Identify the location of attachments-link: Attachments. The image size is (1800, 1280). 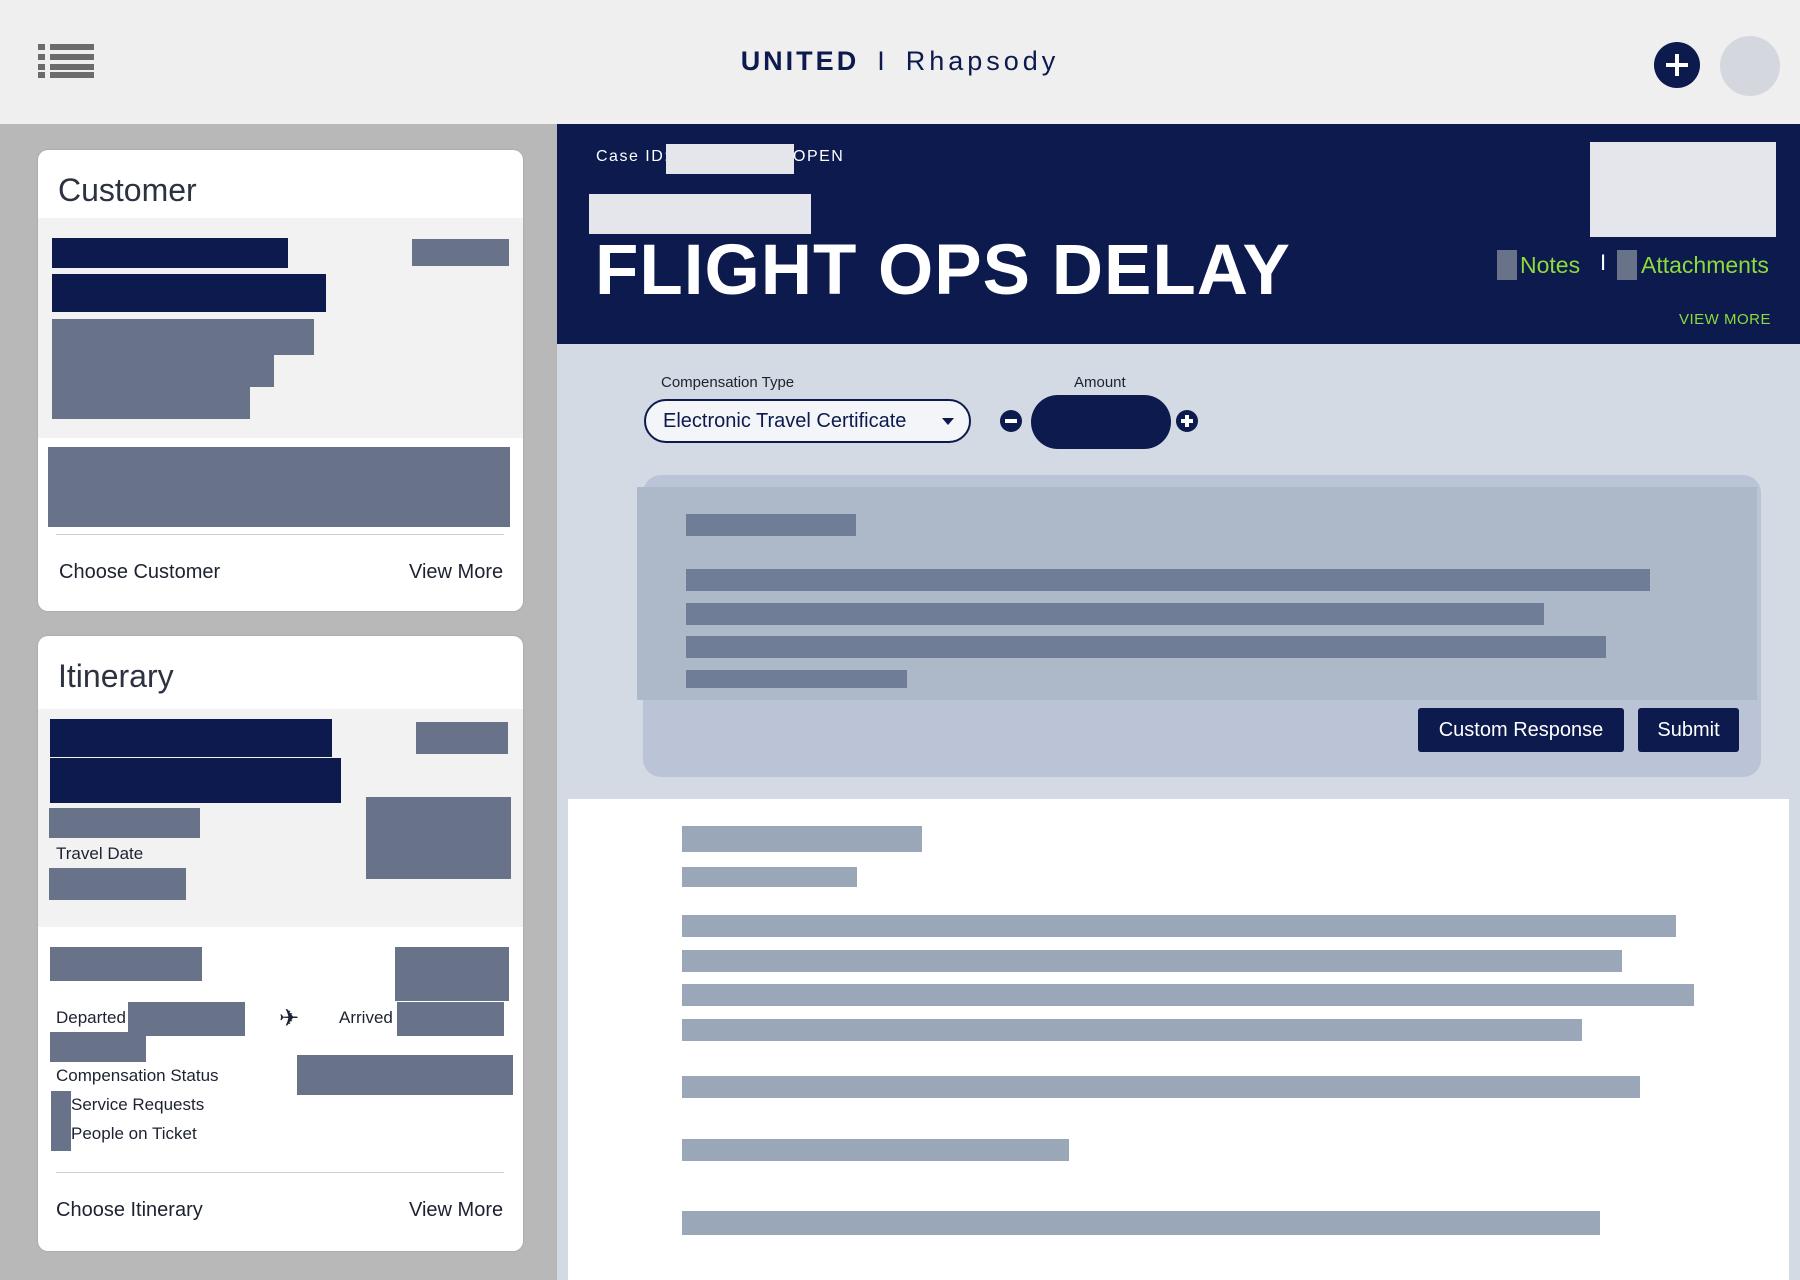
(1705, 265).